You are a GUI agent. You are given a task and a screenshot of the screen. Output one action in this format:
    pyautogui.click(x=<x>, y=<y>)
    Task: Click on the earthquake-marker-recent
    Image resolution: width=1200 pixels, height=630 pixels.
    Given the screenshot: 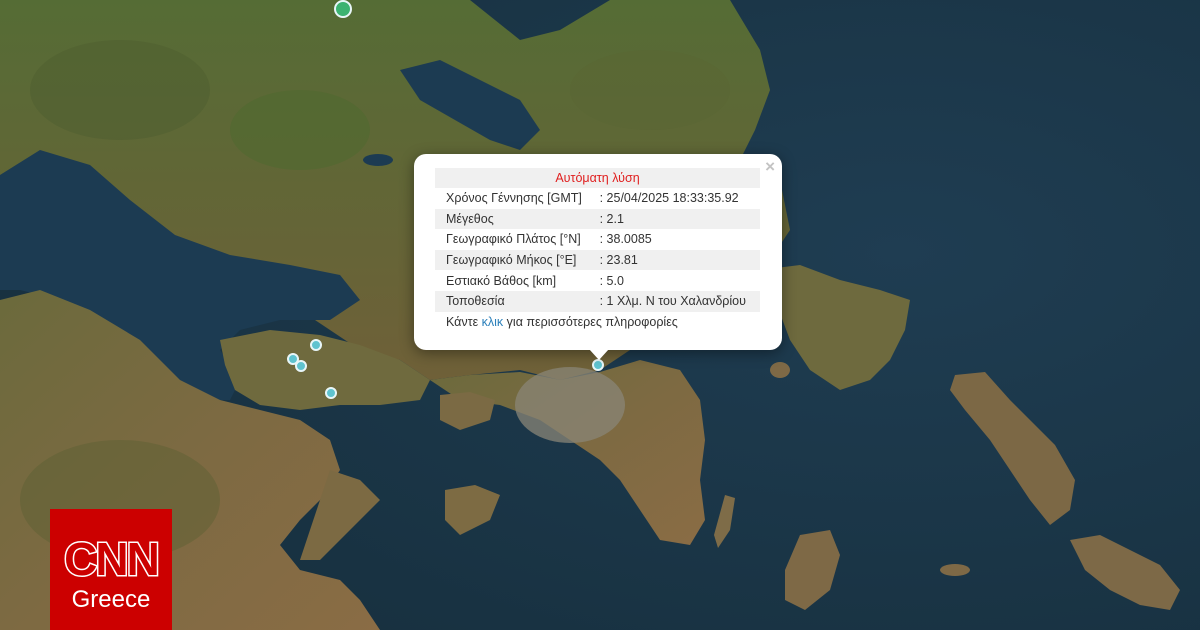 What is the action you would take?
    pyautogui.click(x=343, y=9)
    